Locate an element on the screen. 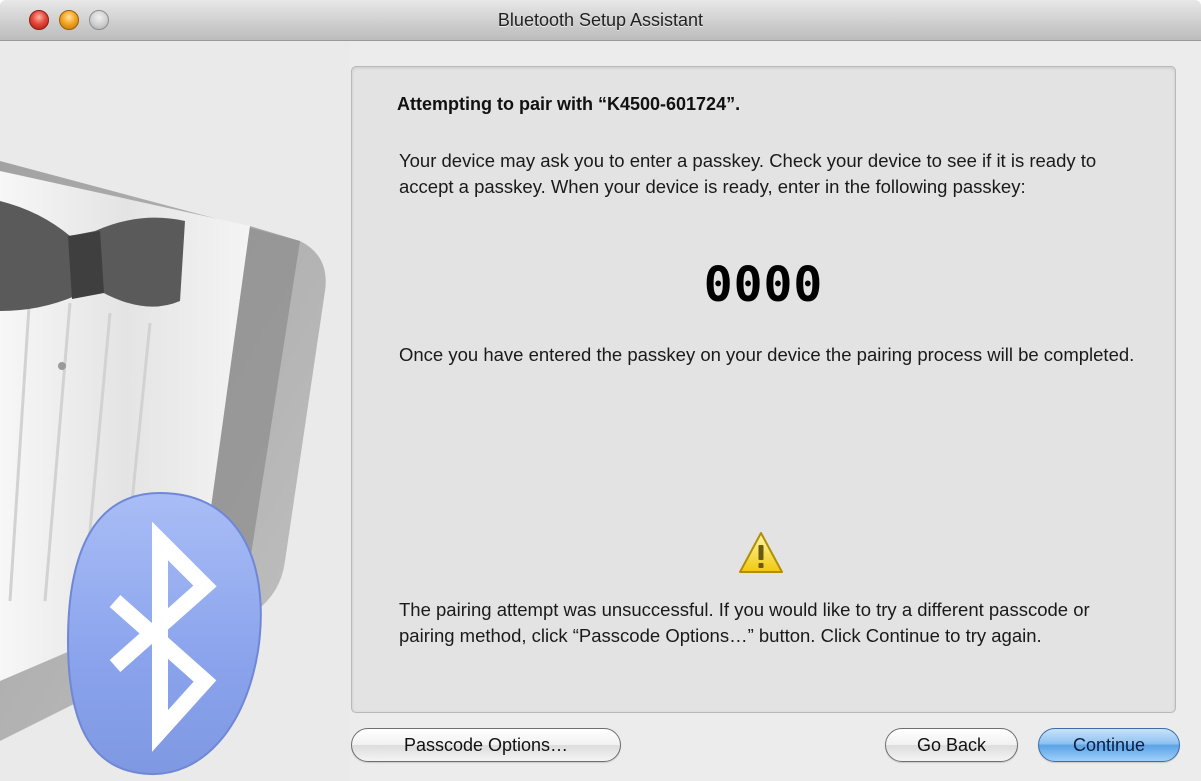 This screenshot has width=1201, height=781. continue-button: Continue is located at coordinates (1109, 745).